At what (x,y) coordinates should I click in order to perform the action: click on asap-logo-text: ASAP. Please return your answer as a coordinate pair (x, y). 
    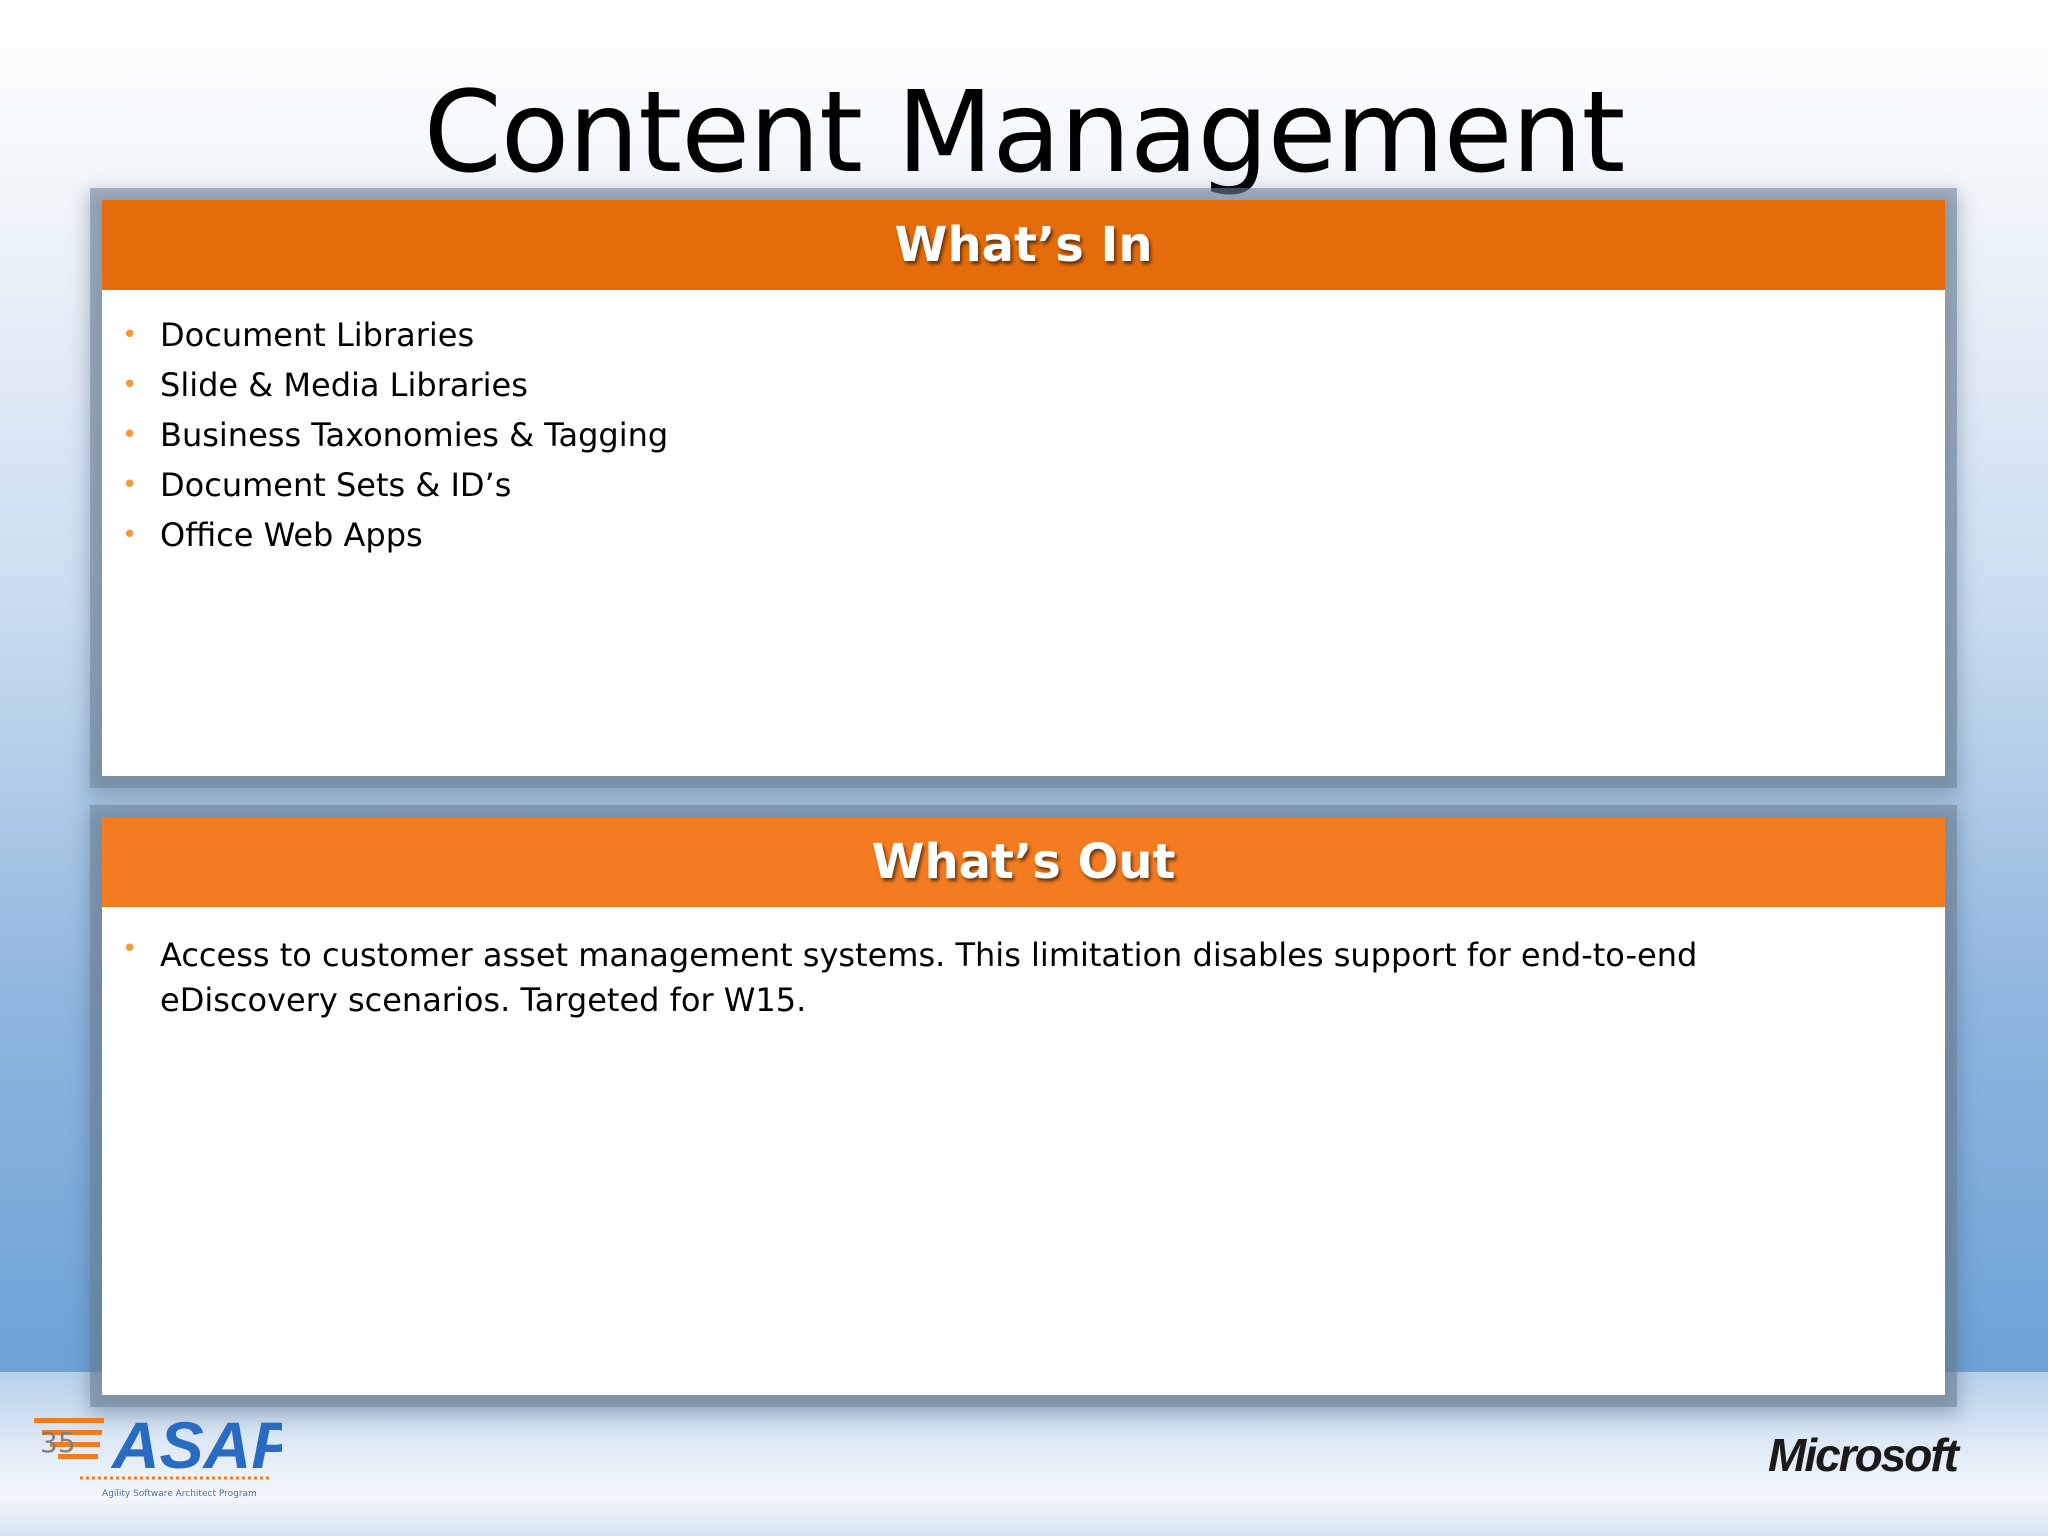
    Looking at the image, I should click on (196, 1445).